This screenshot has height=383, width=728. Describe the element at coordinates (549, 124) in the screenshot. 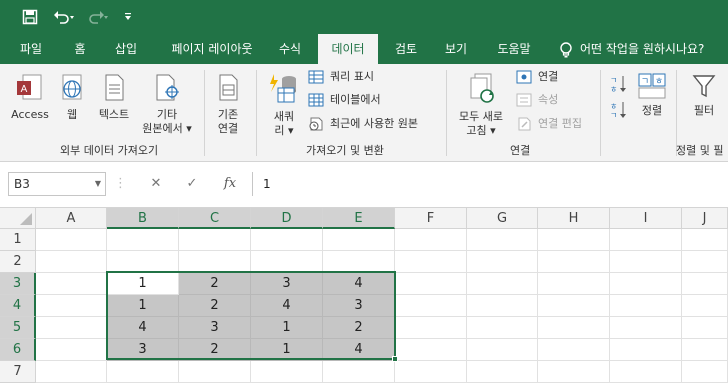

I see `edit-links-button: 연결 편집` at that location.